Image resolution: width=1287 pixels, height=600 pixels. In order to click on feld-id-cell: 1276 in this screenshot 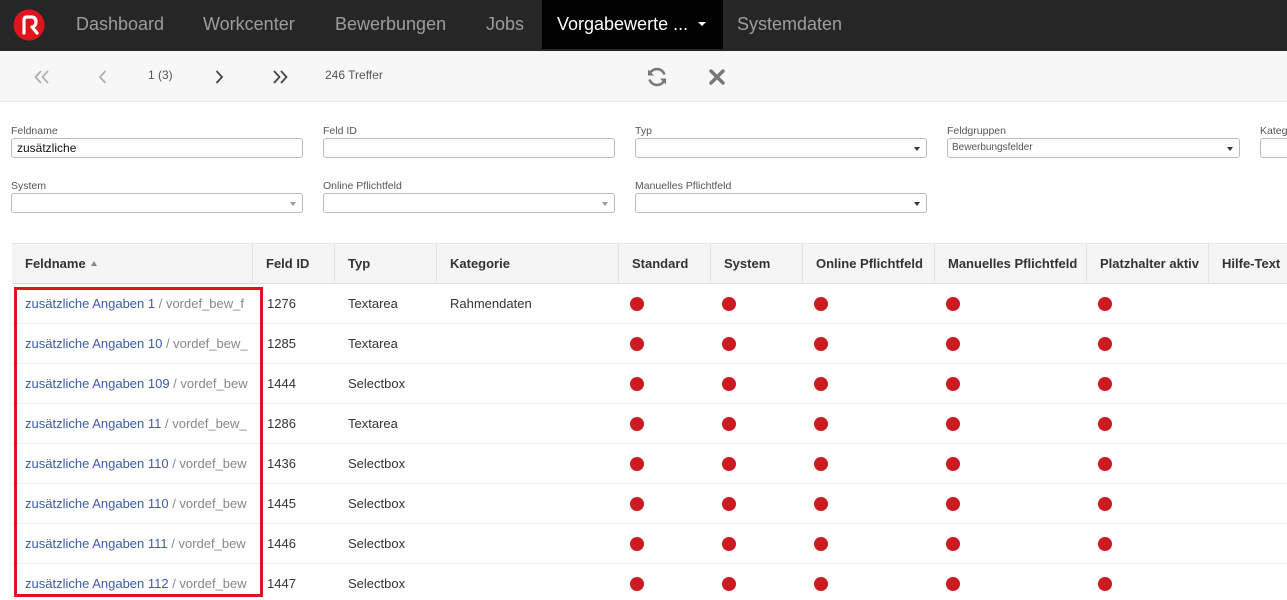, I will do `click(281, 303)`.